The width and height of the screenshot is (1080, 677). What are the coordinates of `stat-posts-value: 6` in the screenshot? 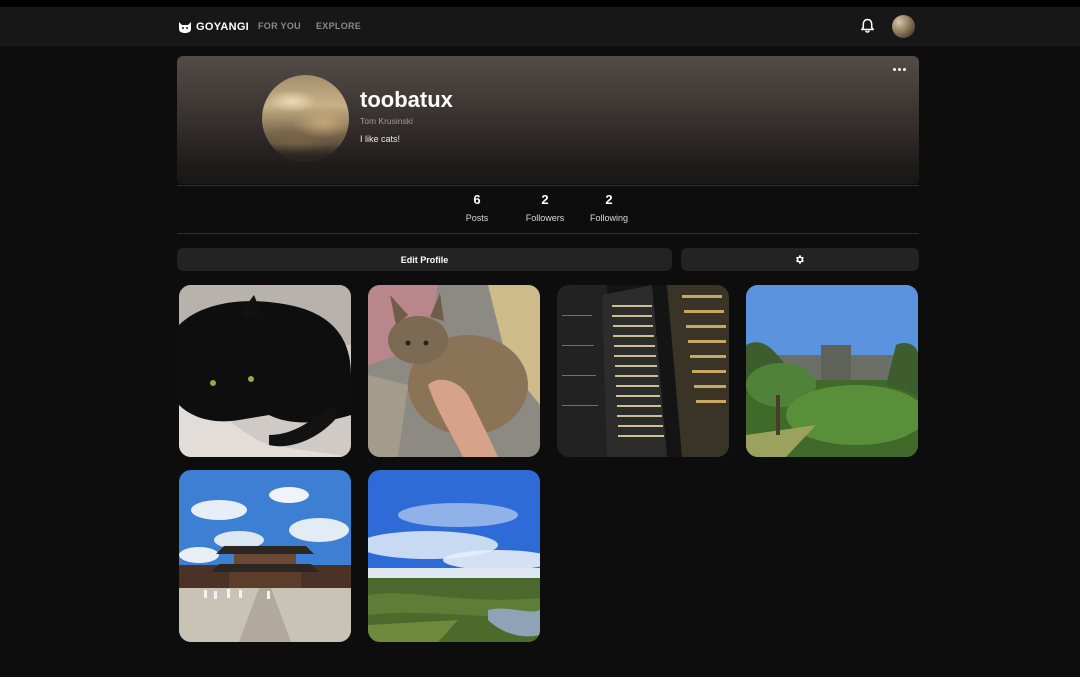 It's located at (477, 199).